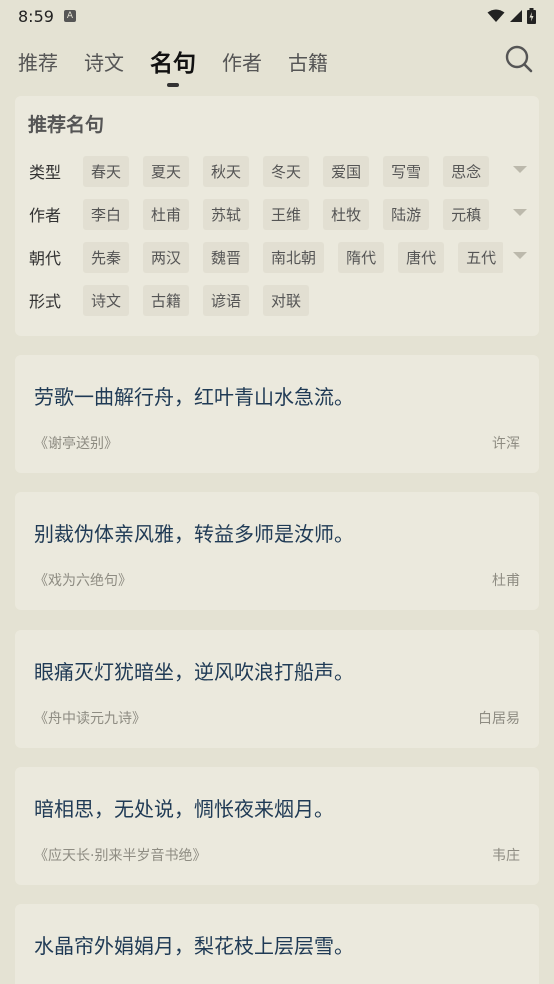  I want to click on filter-chip: 五代, so click(480, 257).